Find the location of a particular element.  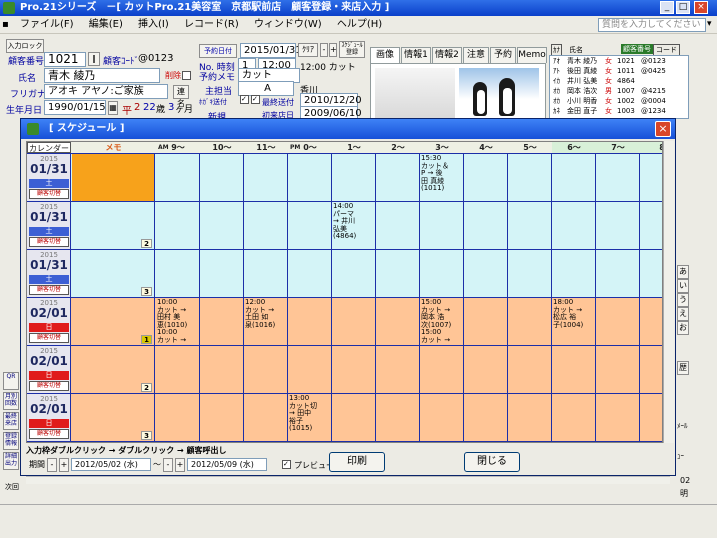

schedule-vertical-scrollbar is located at coordinates (668, 292).